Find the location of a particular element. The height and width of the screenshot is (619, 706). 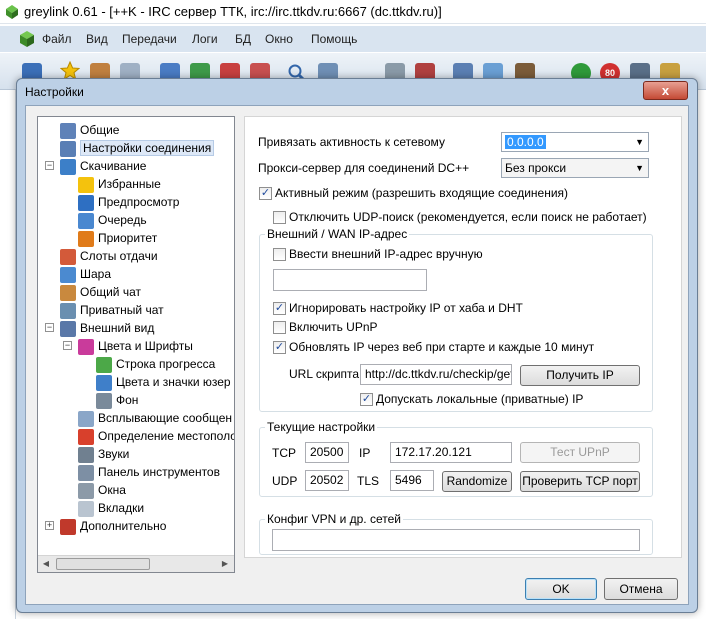

menu-transfers: Передачи is located at coordinates (149, 39).